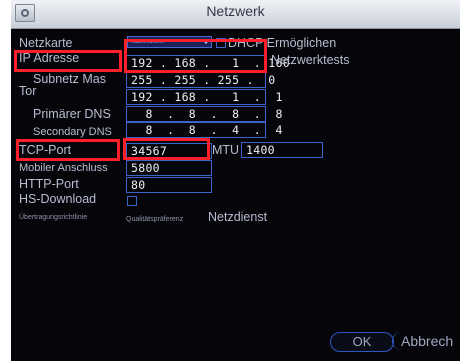 This screenshot has height=361, width=460. What do you see at coordinates (72, 114) in the screenshot?
I see `primary-dns-label: Primärer DNS` at bounding box center [72, 114].